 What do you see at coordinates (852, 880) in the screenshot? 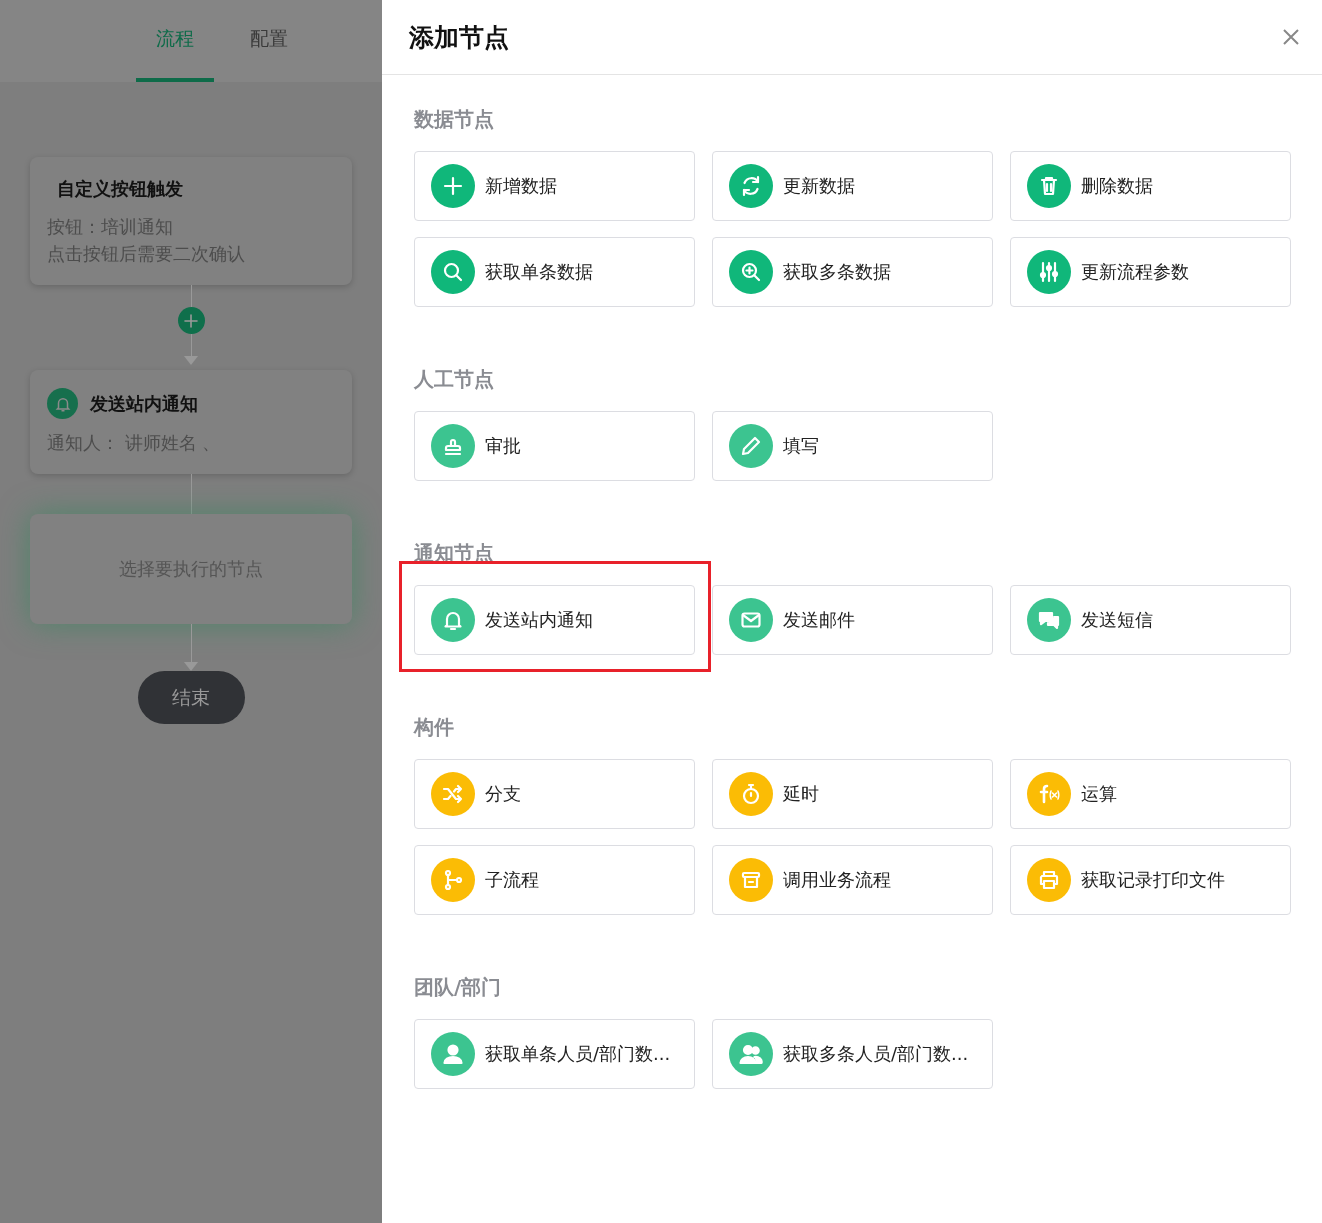
I see `node-option: 调用业务流程` at bounding box center [852, 880].